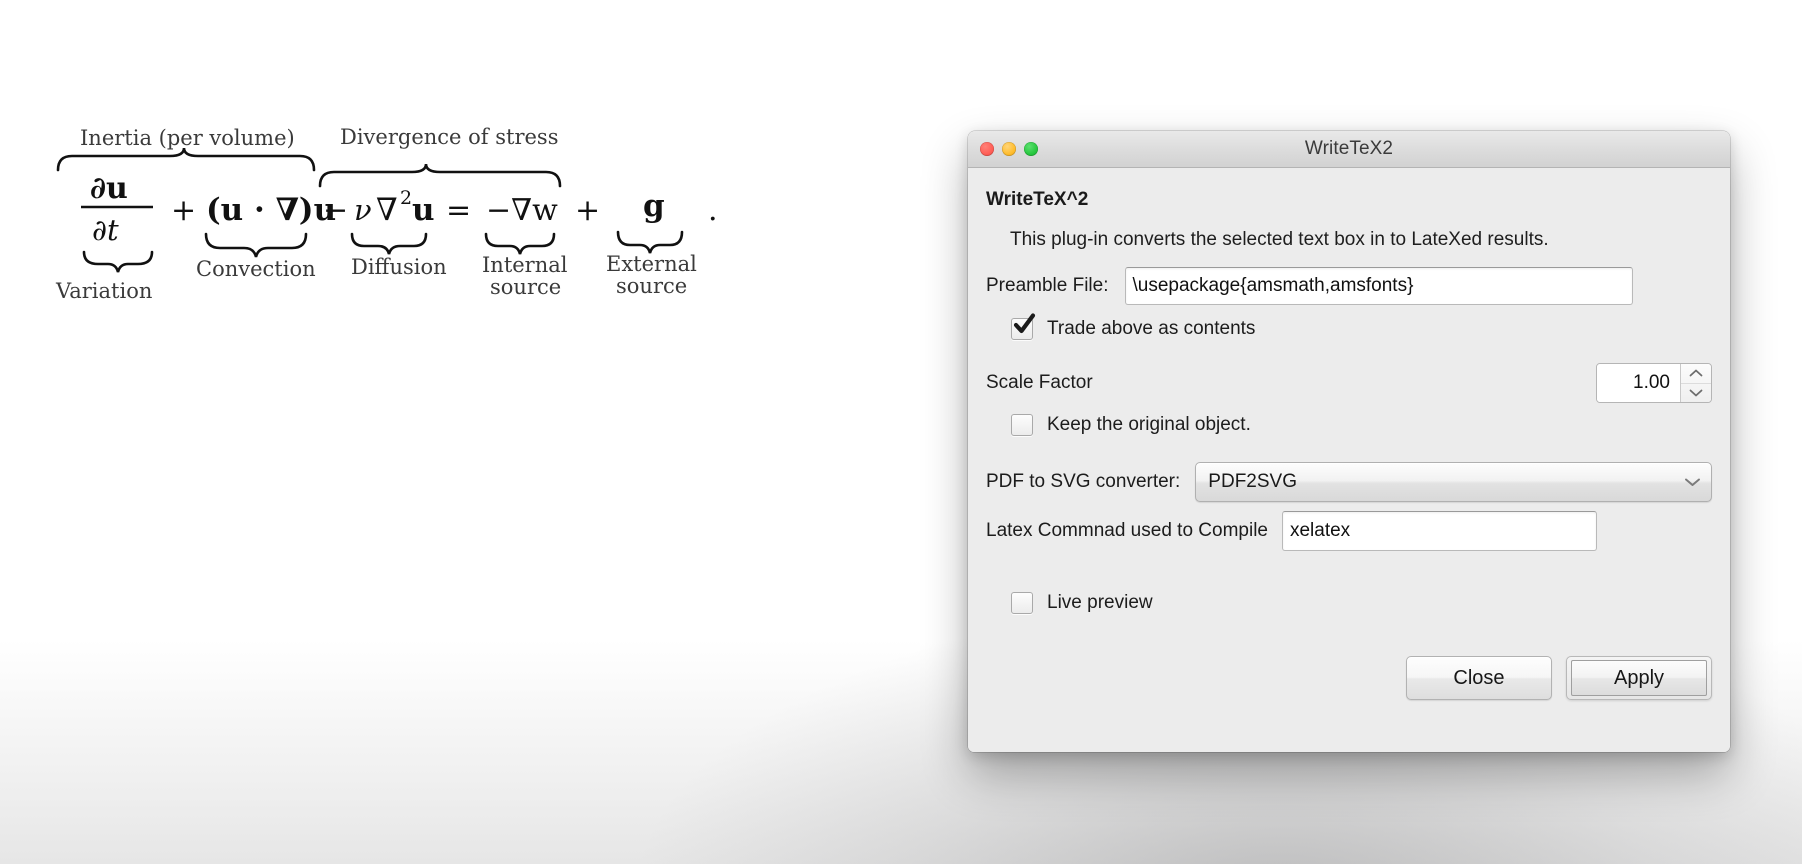  I want to click on dialog-button-bar: Close Apply, so click(1349, 678).